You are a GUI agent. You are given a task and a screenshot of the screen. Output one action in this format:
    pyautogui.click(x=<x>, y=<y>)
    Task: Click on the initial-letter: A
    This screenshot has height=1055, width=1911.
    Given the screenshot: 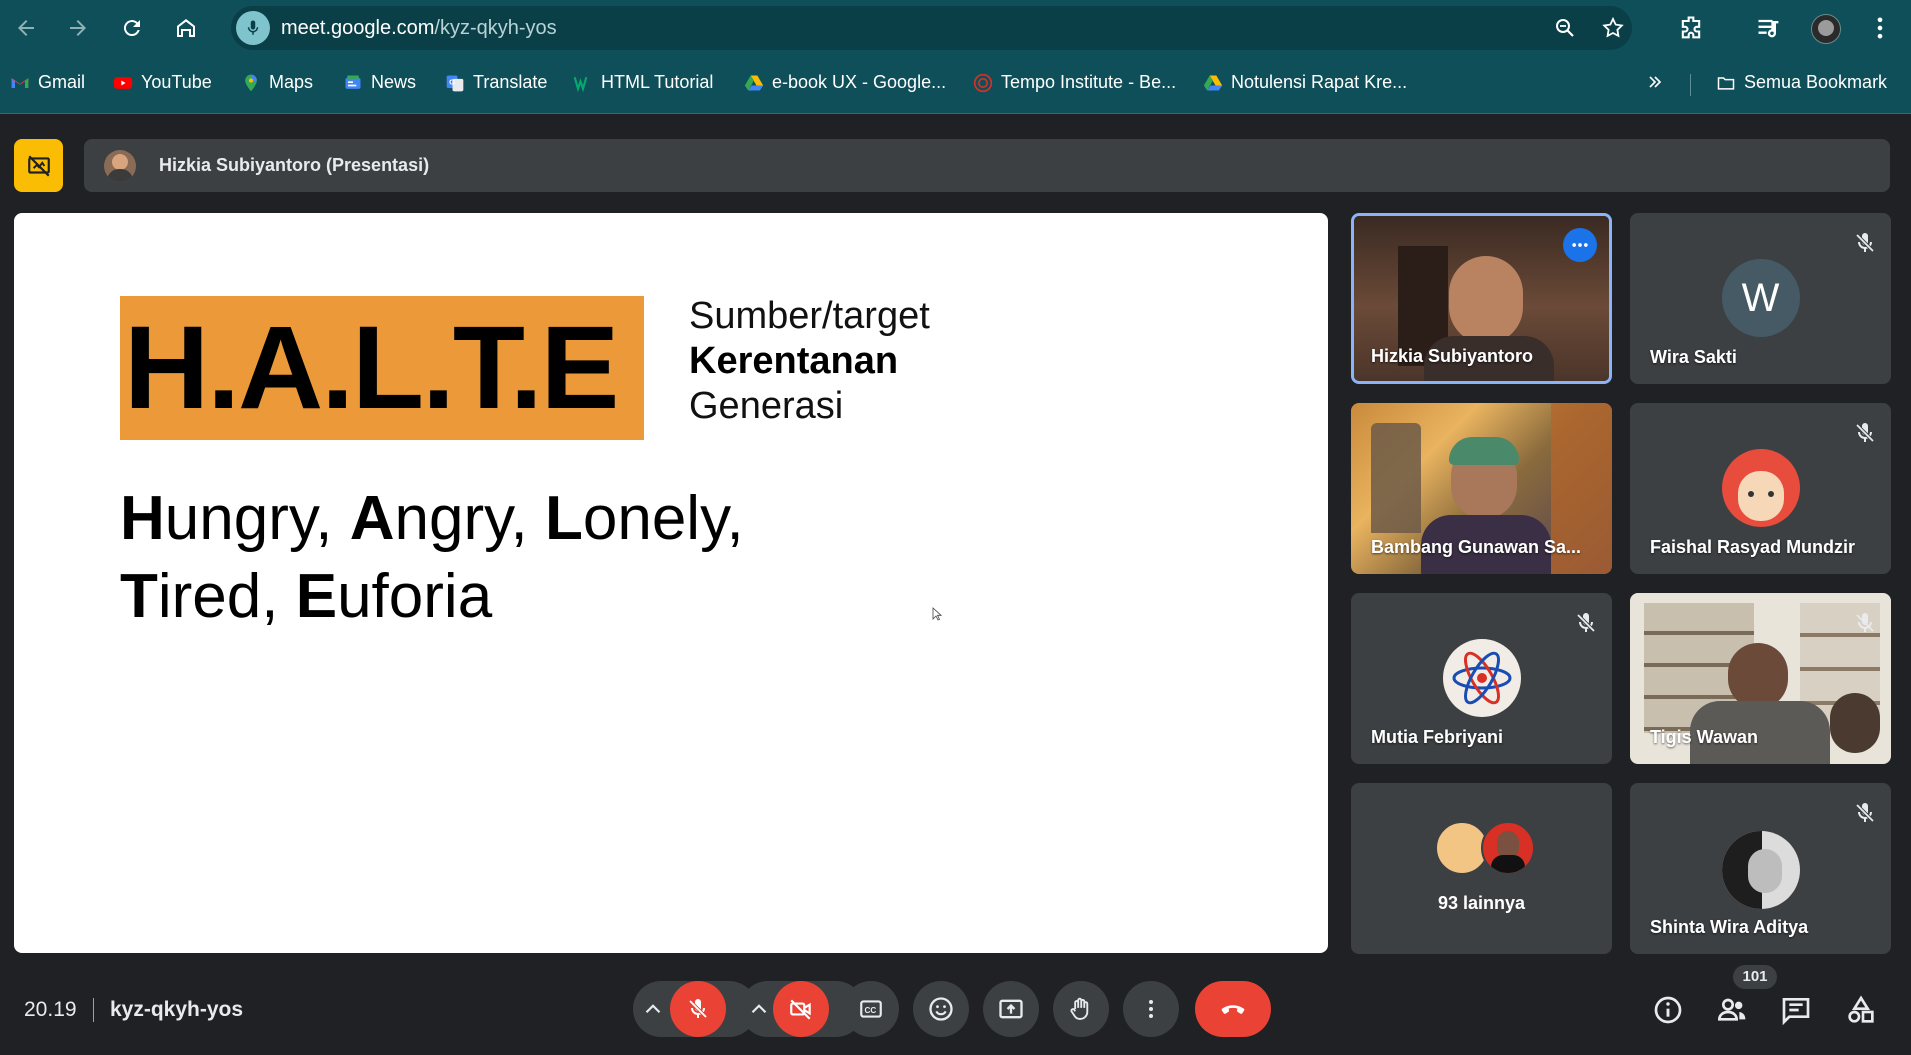 What is the action you would take?
    pyautogui.click(x=372, y=518)
    